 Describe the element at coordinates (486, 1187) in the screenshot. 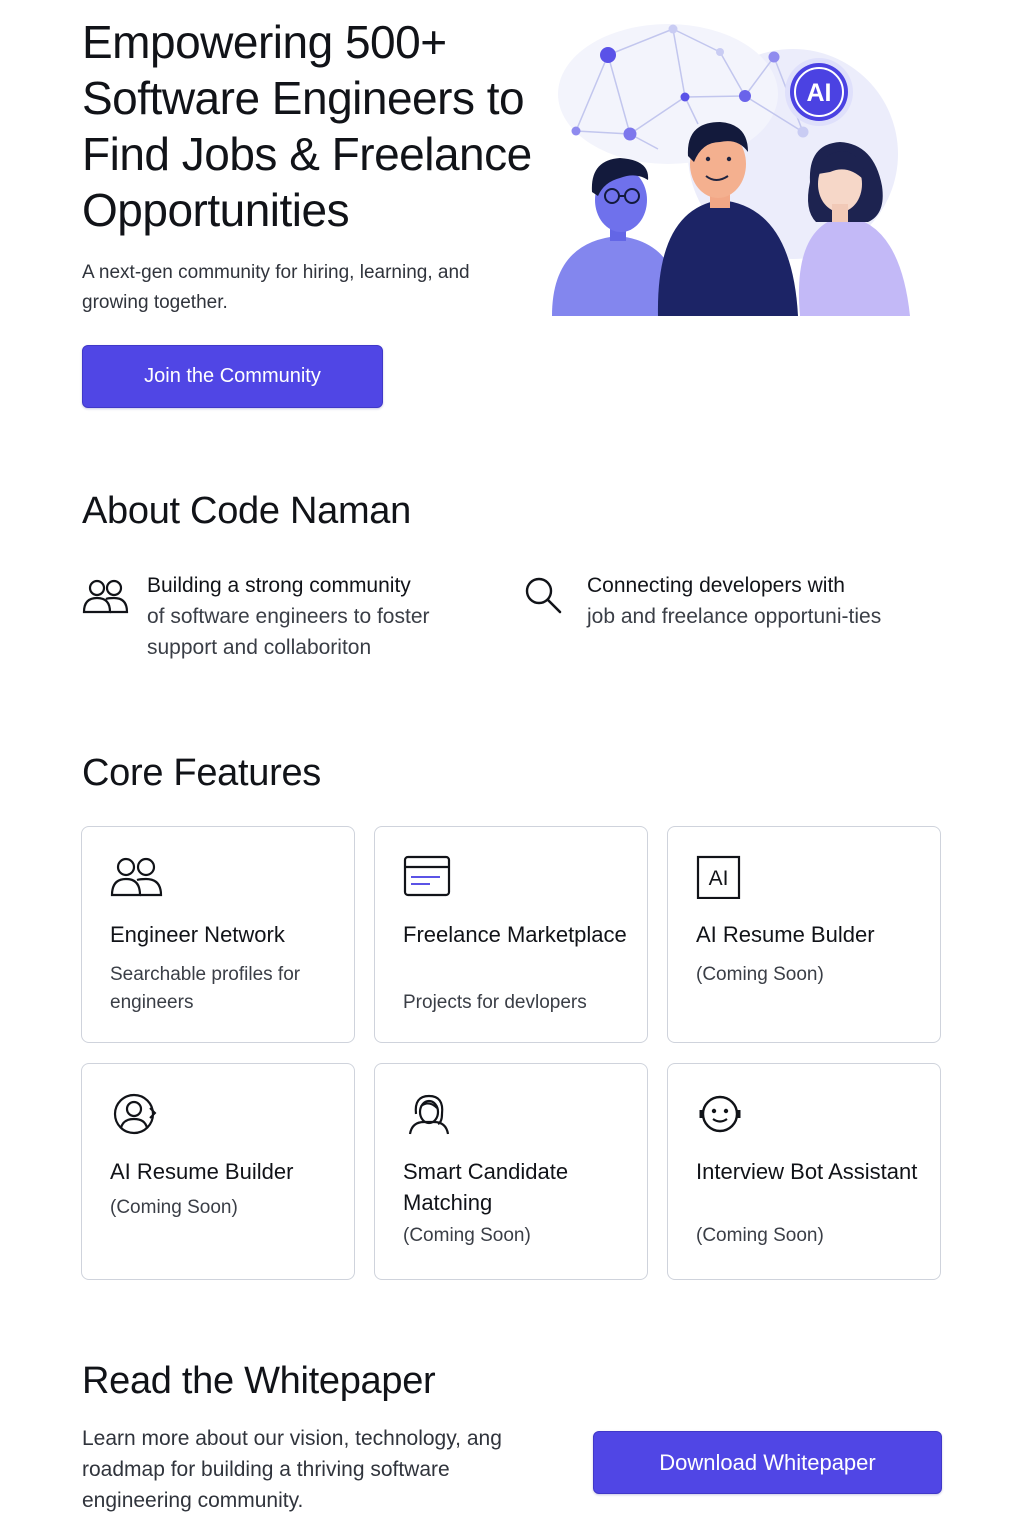

I see `feature-card-title: Smart Candidate Matching` at that location.